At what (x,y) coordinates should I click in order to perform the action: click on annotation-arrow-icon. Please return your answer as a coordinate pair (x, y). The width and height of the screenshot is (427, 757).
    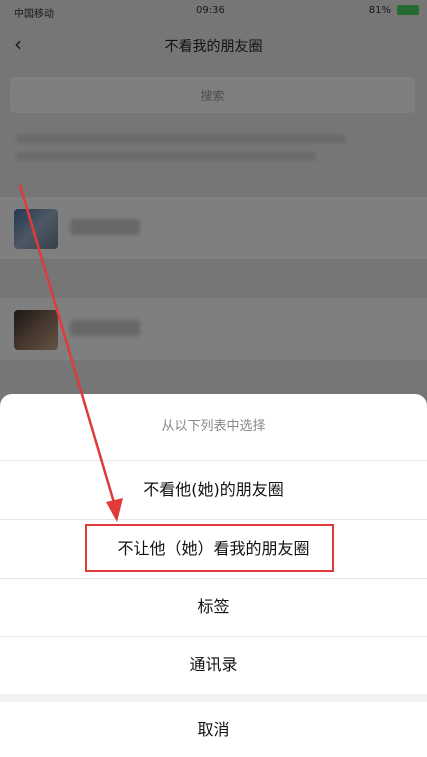
    Looking at the image, I should click on (70, 353).